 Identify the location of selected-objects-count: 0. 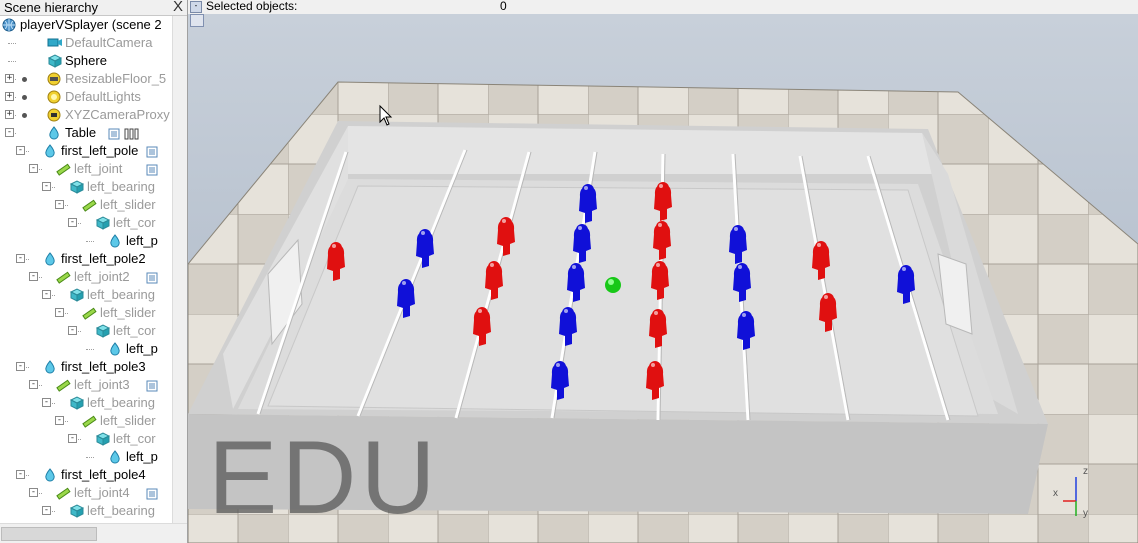
(503, 6).